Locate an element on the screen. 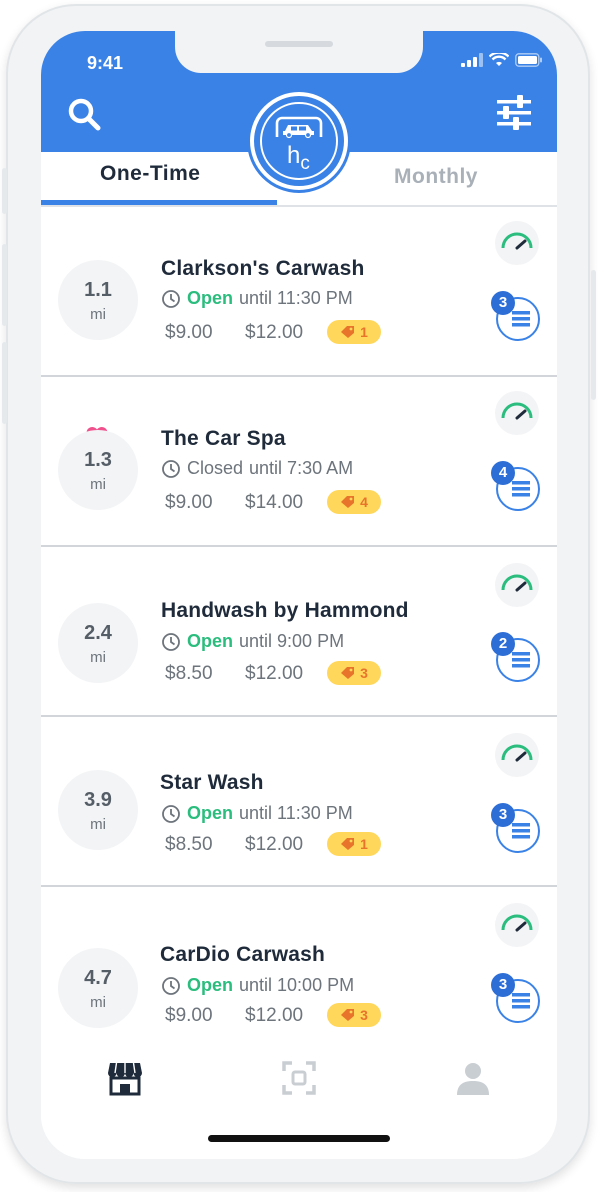  carwash-name: CarDio Carwash is located at coordinates (243, 954).